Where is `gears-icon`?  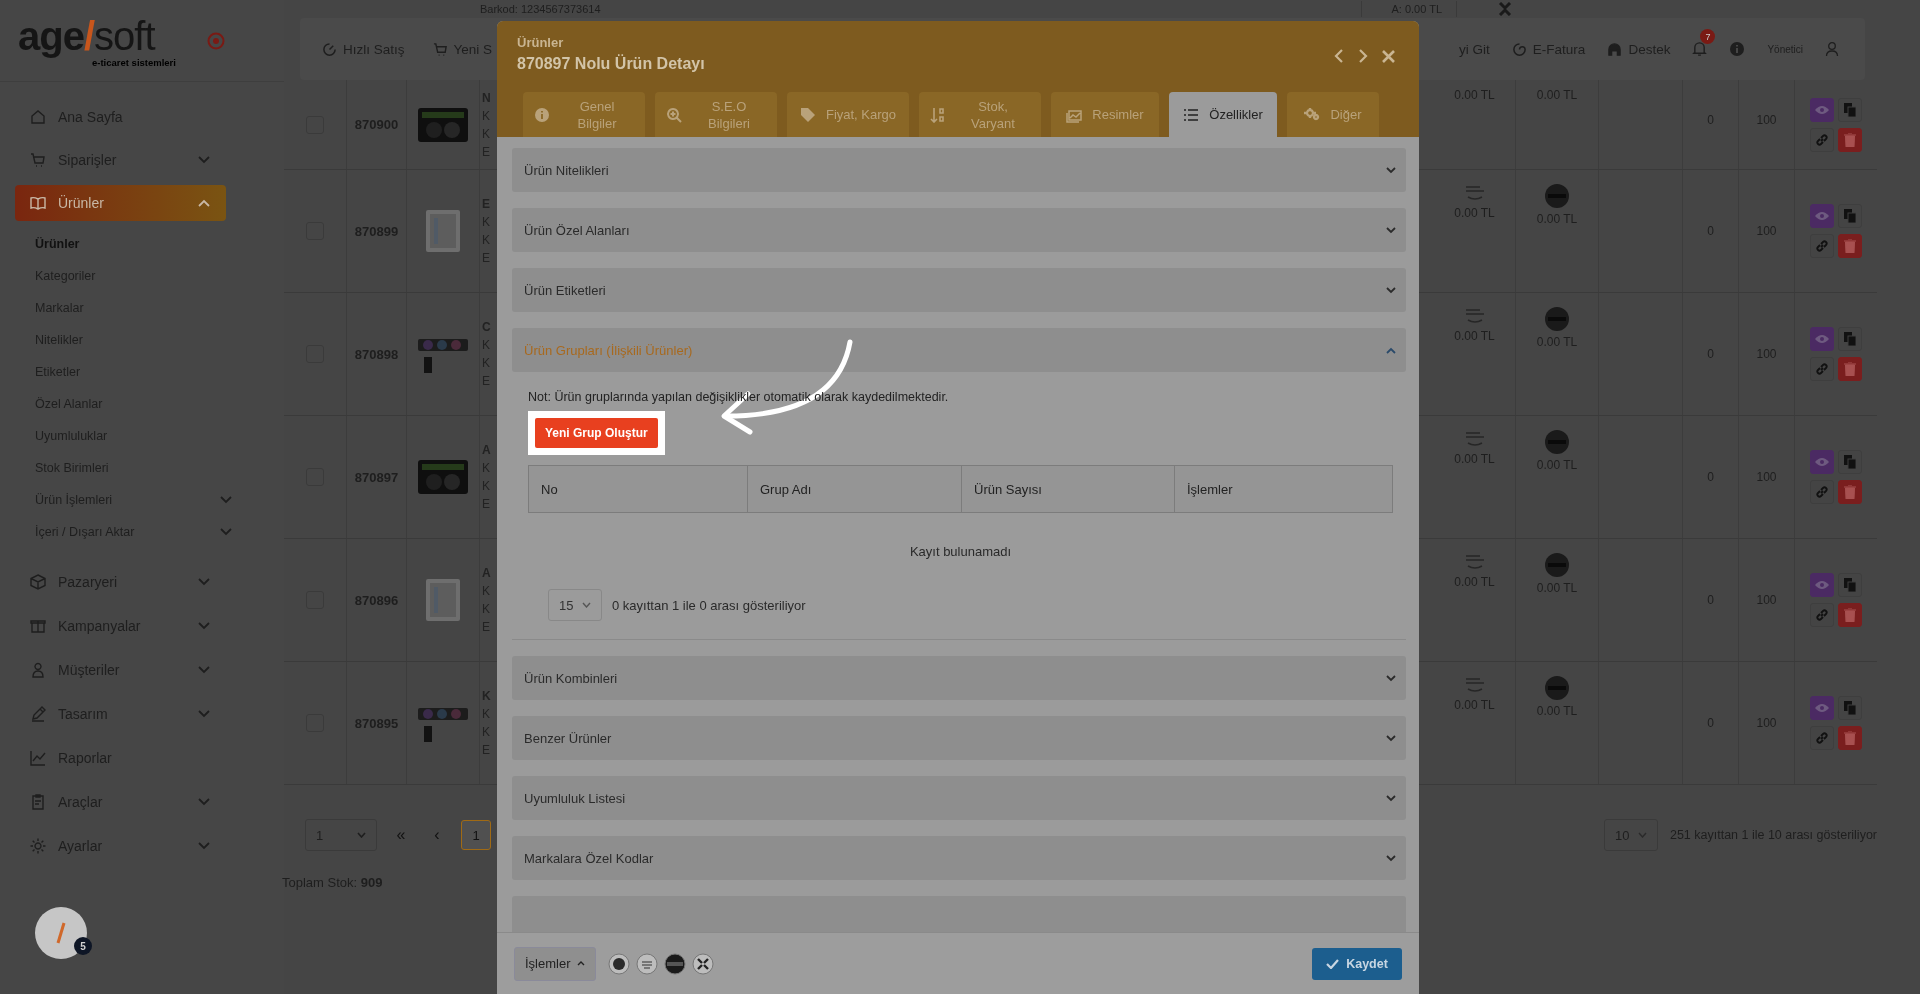 gears-icon is located at coordinates (1312, 114).